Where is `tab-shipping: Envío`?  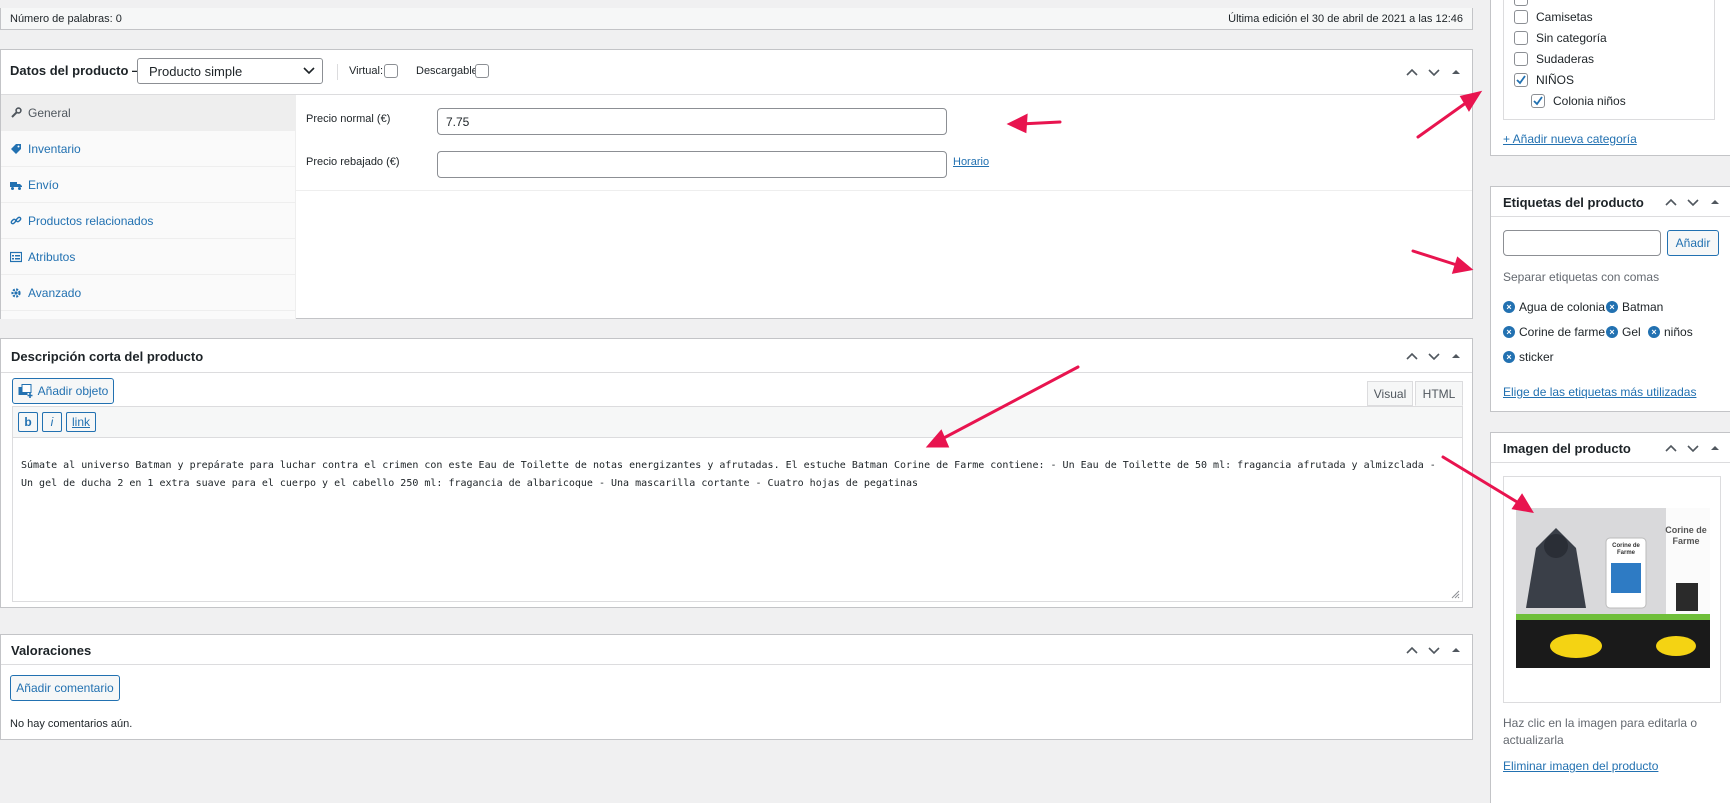 tab-shipping: Envío is located at coordinates (148, 185).